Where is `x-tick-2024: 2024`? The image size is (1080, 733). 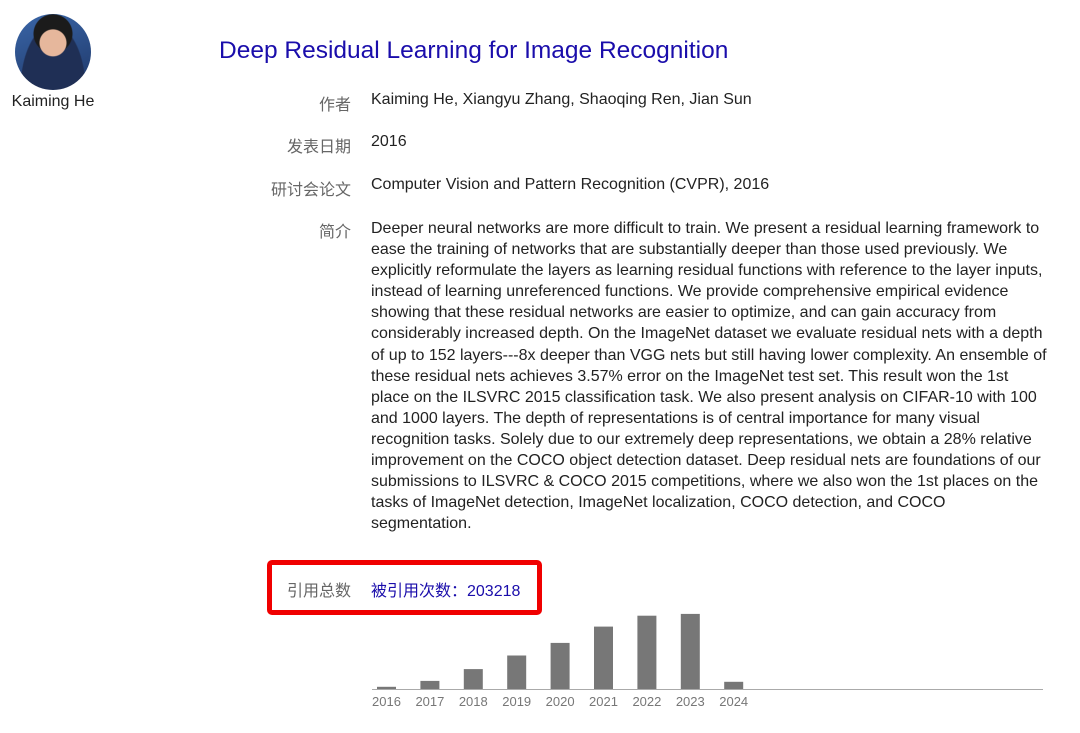 x-tick-2024: 2024 is located at coordinates (733, 701).